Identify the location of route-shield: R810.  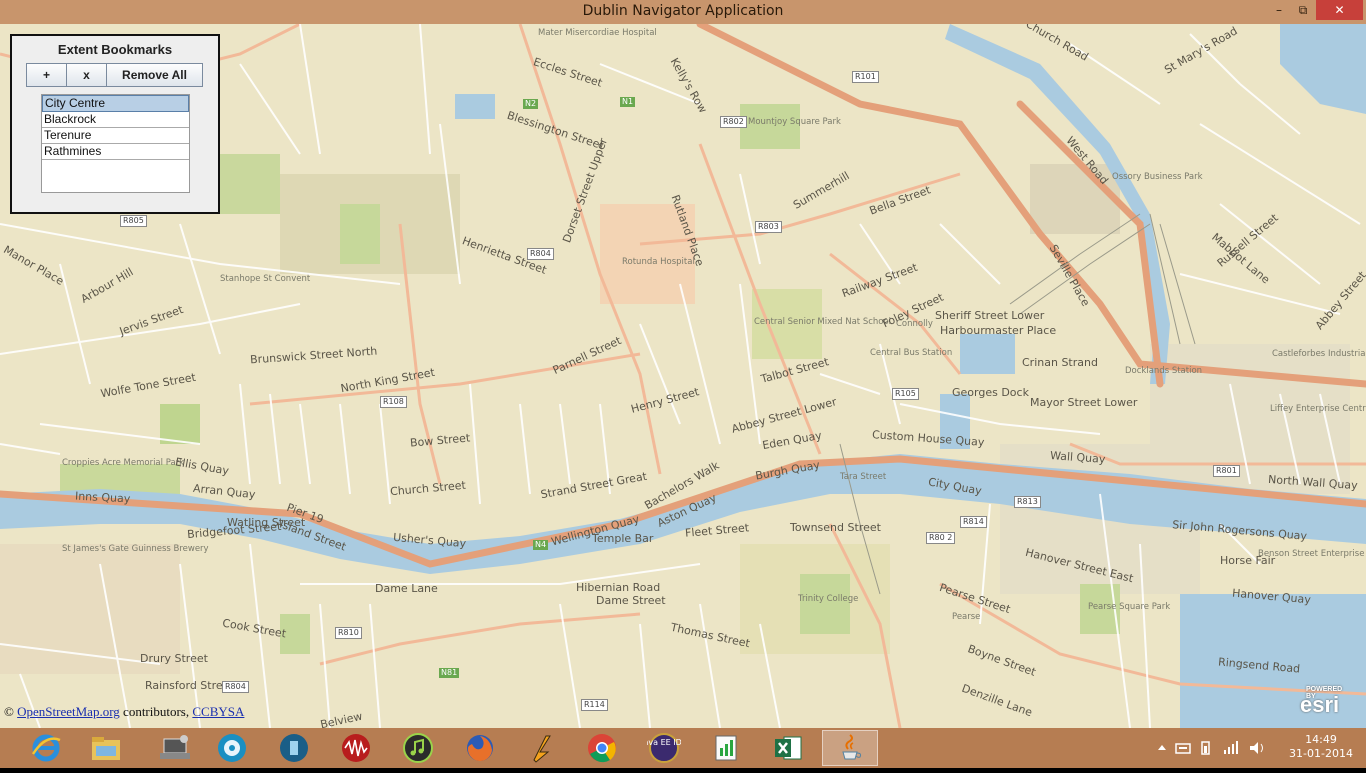
(348, 633).